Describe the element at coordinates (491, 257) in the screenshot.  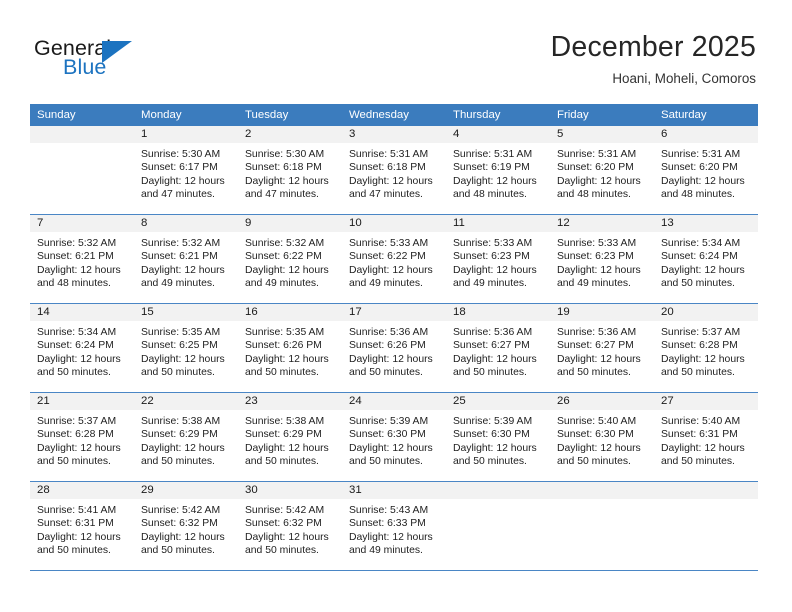
I see `sunset-time: Sunset: 6:23 PM` at that location.